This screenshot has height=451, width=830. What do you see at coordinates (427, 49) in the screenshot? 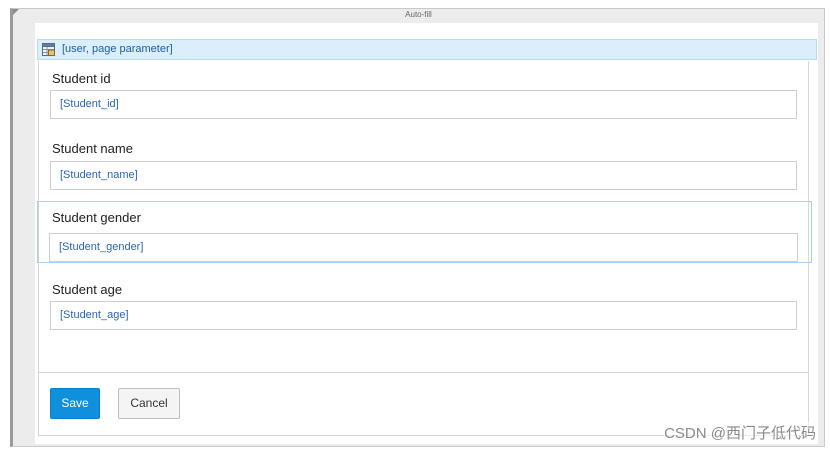
I see `datasource-header: [user, page parameter]` at bounding box center [427, 49].